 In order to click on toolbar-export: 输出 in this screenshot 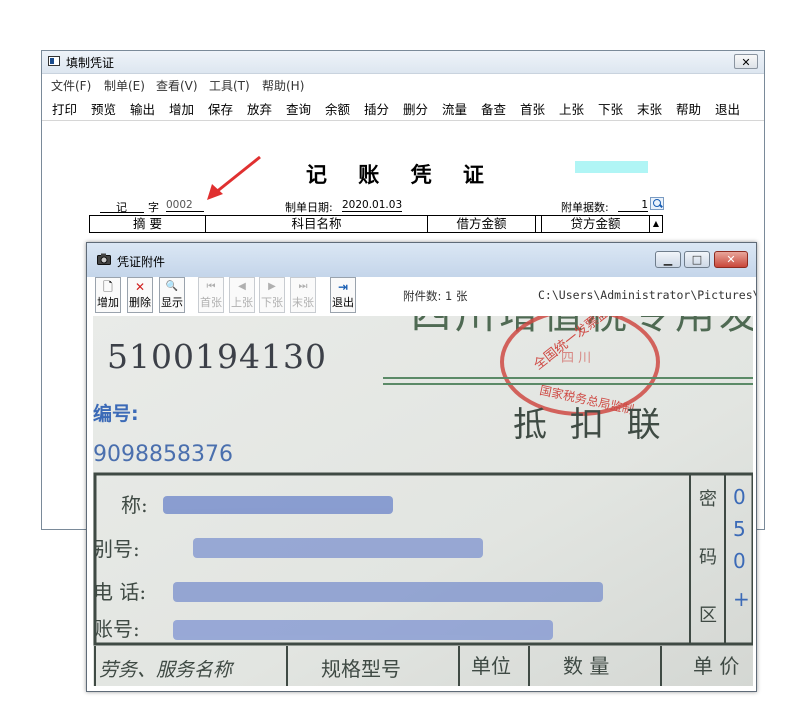, I will do `click(142, 108)`.